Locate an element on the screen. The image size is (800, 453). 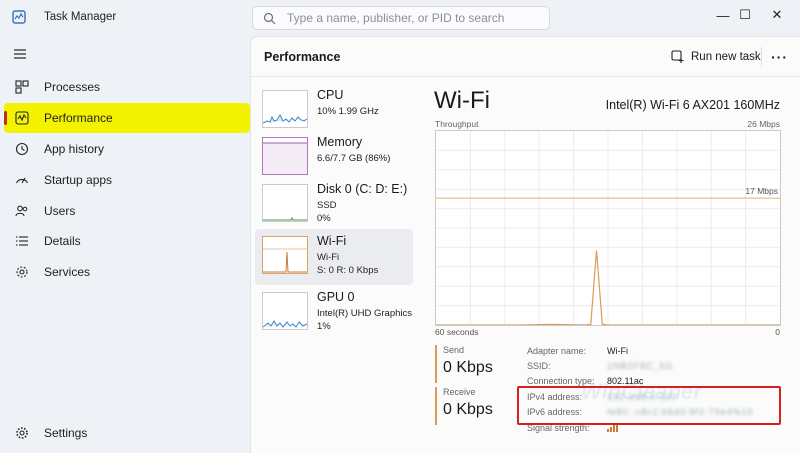
sidebar-item-label: Startup apps is located at coordinates (78, 180).